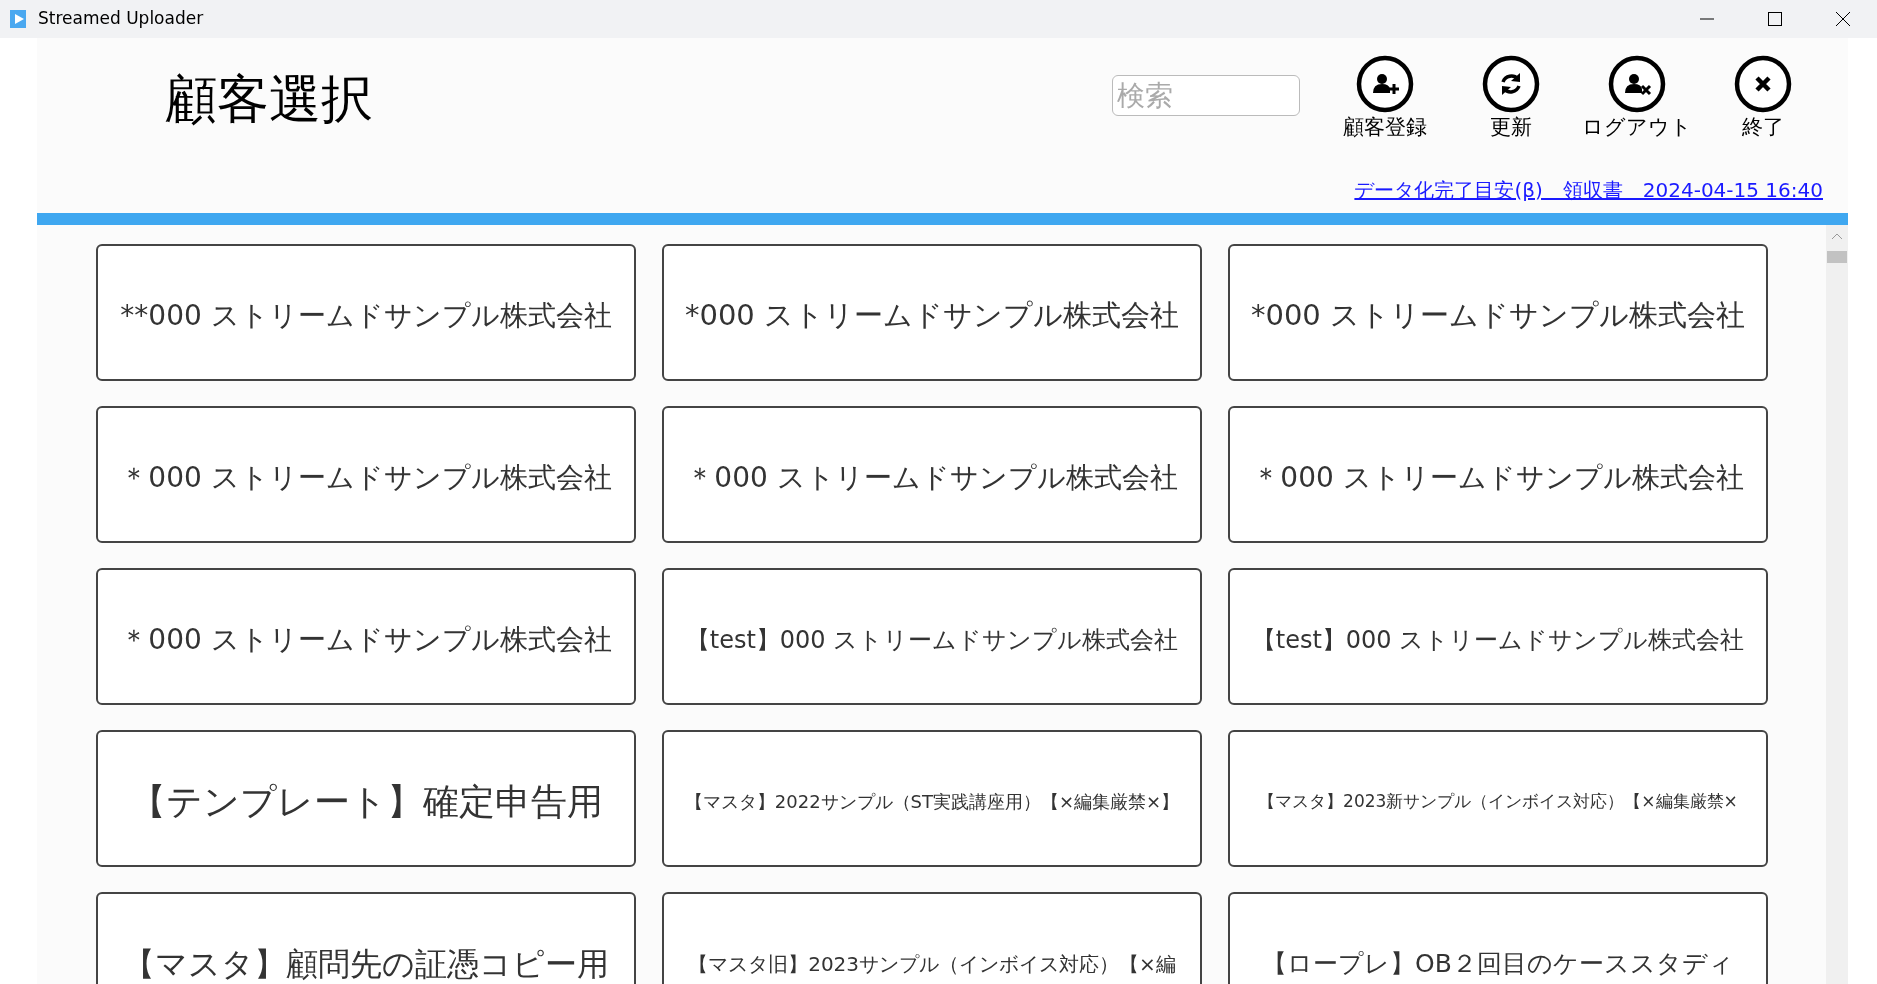  I want to click on window-title: Streamed Uploader, so click(121, 19).